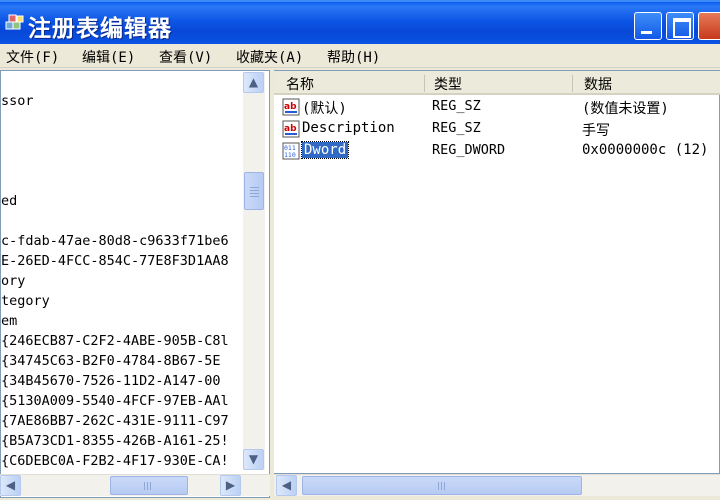 The width and height of the screenshot is (720, 500). I want to click on tree-node: em, so click(9, 321).